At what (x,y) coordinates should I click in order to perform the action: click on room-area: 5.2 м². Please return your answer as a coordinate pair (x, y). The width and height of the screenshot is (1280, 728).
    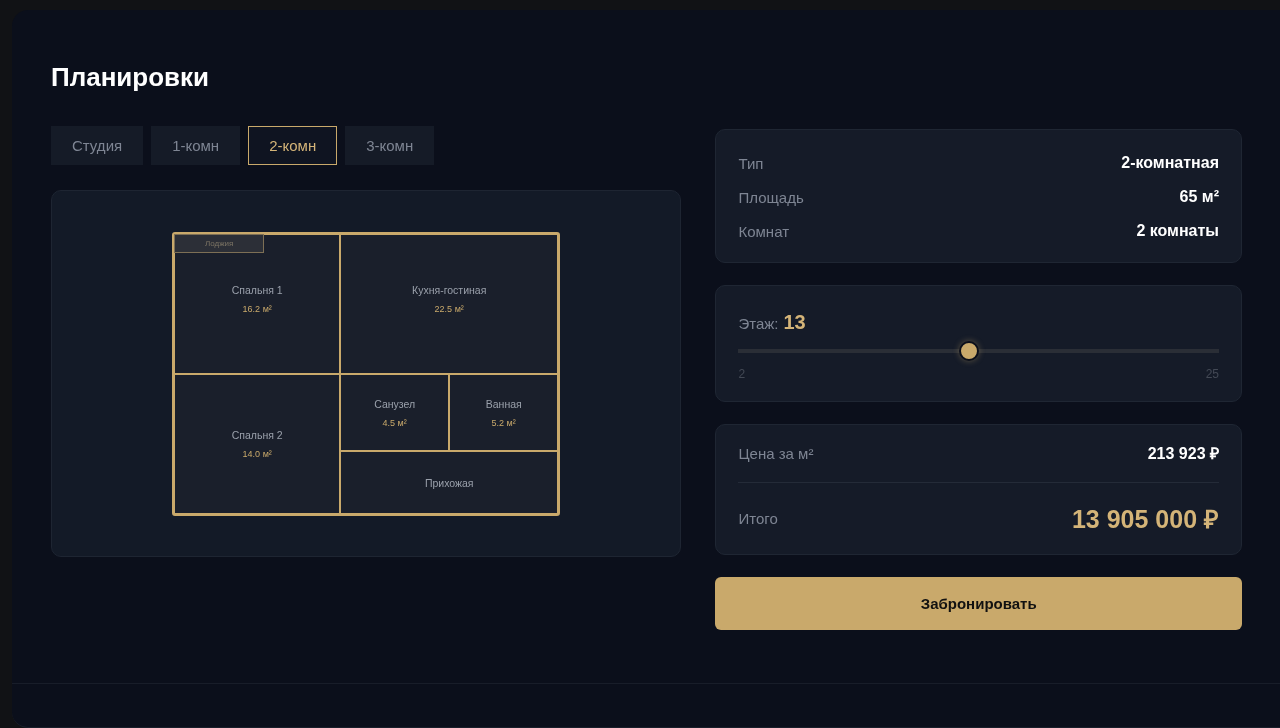
    Looking at the image, I should click on (503, 422).